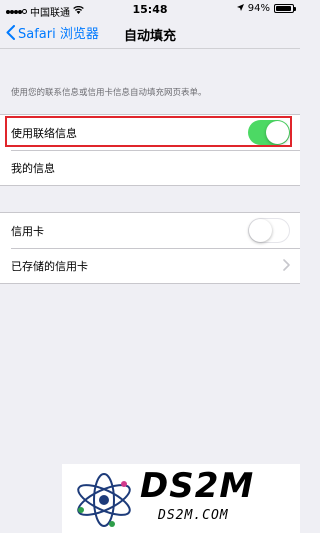  What do you see at coordinates (150, 167) in the screenshot?
I see `my-info-row: 我的信息` at bounding box center [150, 167].